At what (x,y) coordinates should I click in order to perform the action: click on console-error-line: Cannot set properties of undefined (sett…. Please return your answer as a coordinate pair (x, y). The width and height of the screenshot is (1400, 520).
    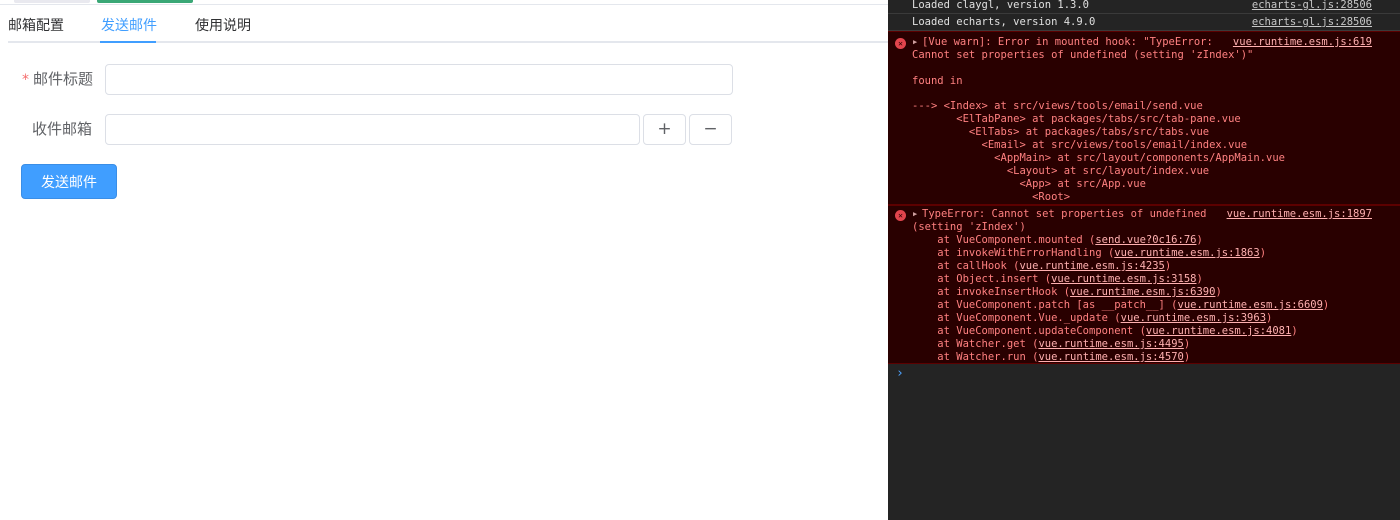
    Looking at the image, I should click on (1083, 55).